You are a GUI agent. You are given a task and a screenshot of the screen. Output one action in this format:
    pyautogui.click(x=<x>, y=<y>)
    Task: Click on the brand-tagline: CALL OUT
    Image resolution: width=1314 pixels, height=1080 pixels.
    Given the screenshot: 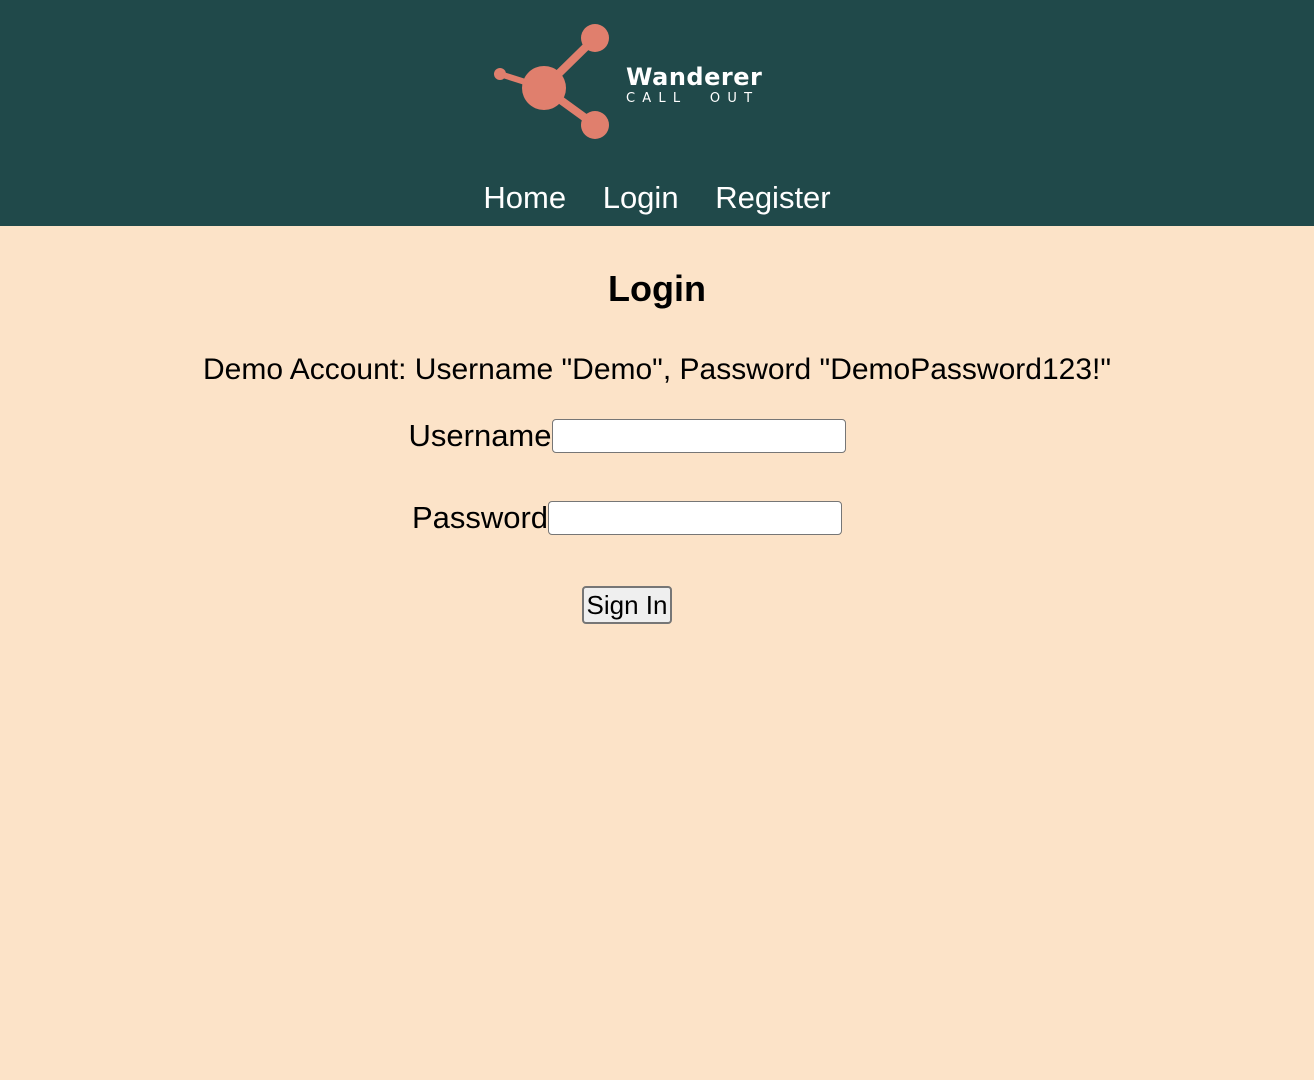 What is the action you would take?
    pyautogui.click(x=693, y=98)
    